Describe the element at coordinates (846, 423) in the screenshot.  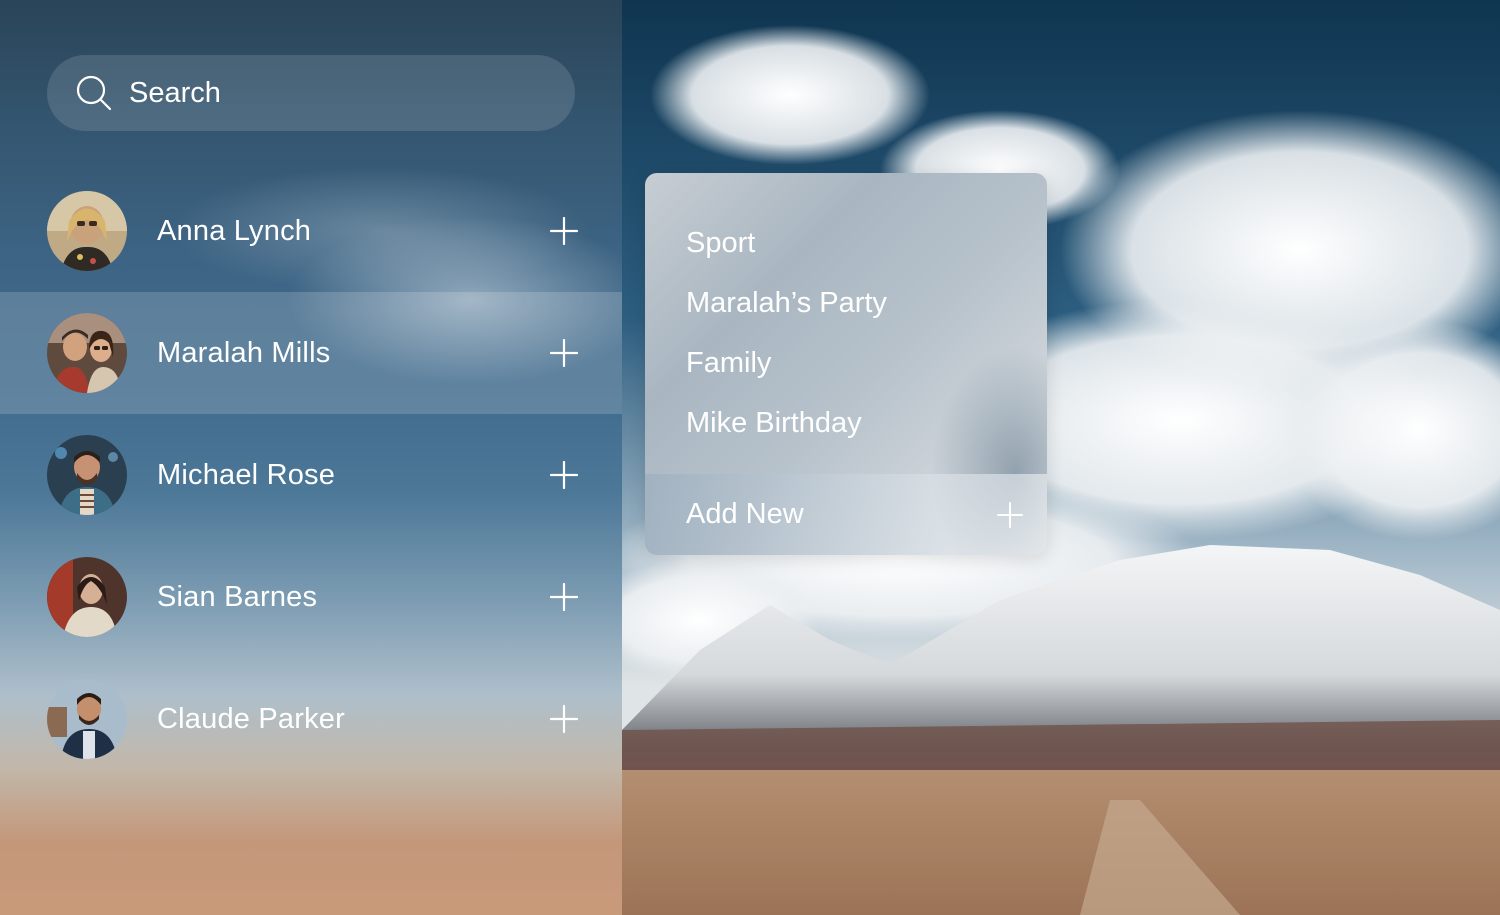
I see `menu-item-mike-birthday: Mike Birthday` at that location.